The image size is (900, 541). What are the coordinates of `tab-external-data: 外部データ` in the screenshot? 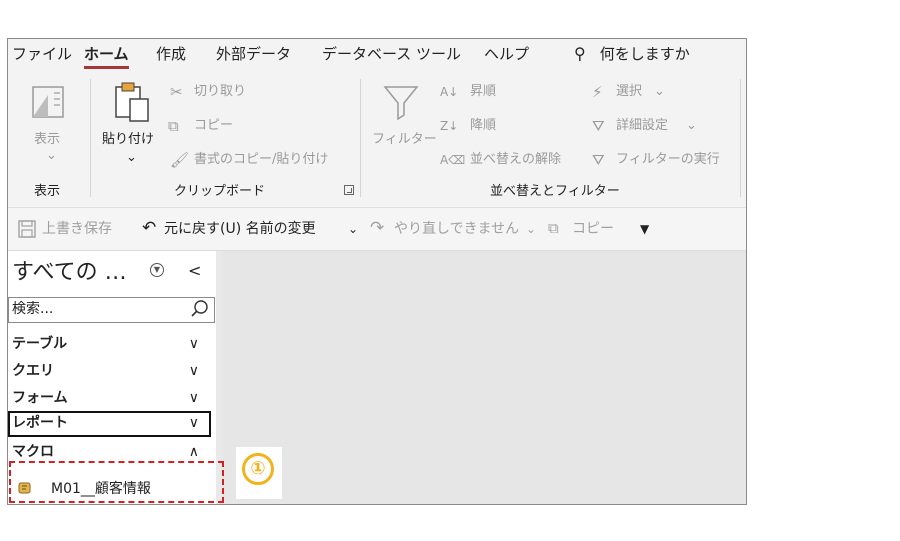 It's located at (253, 54).